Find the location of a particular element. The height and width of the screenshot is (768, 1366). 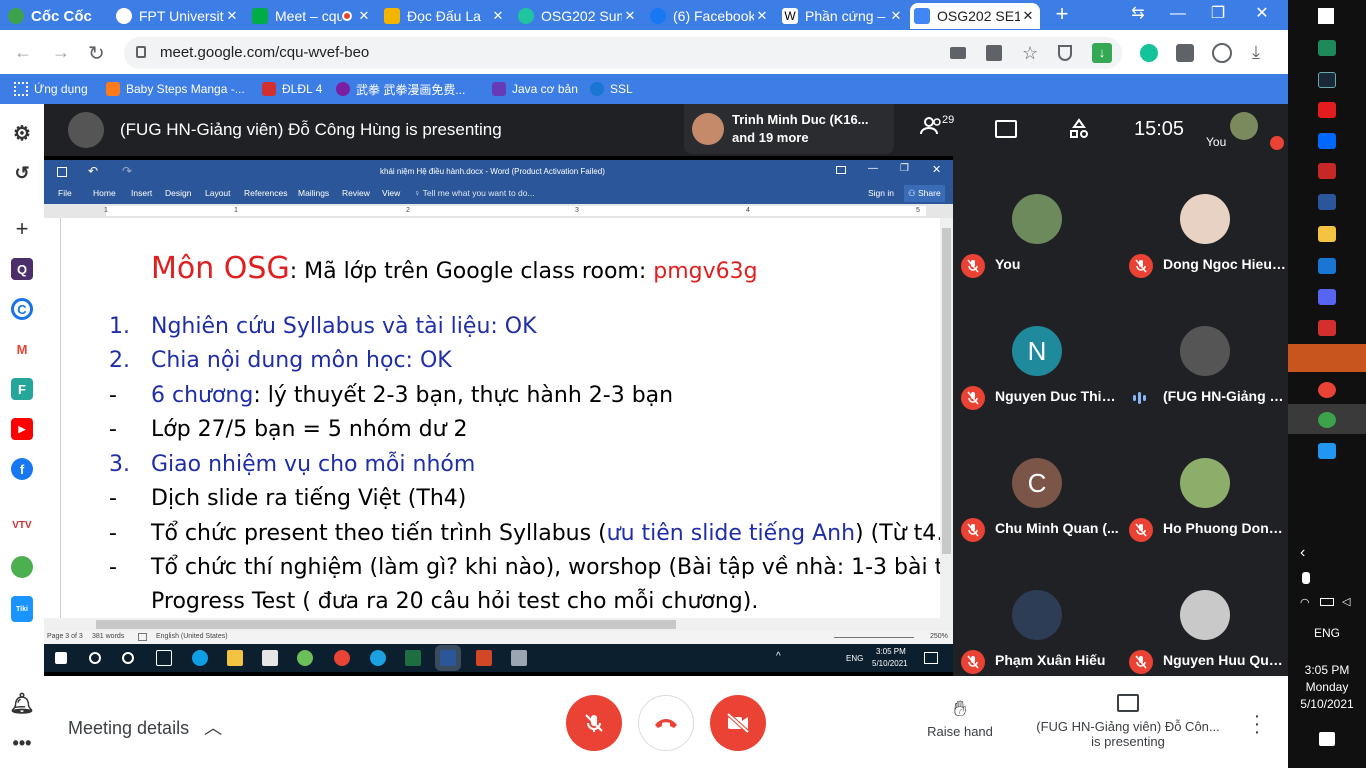

taskbar-app-1-icon is located at coordinates (1327, 48).